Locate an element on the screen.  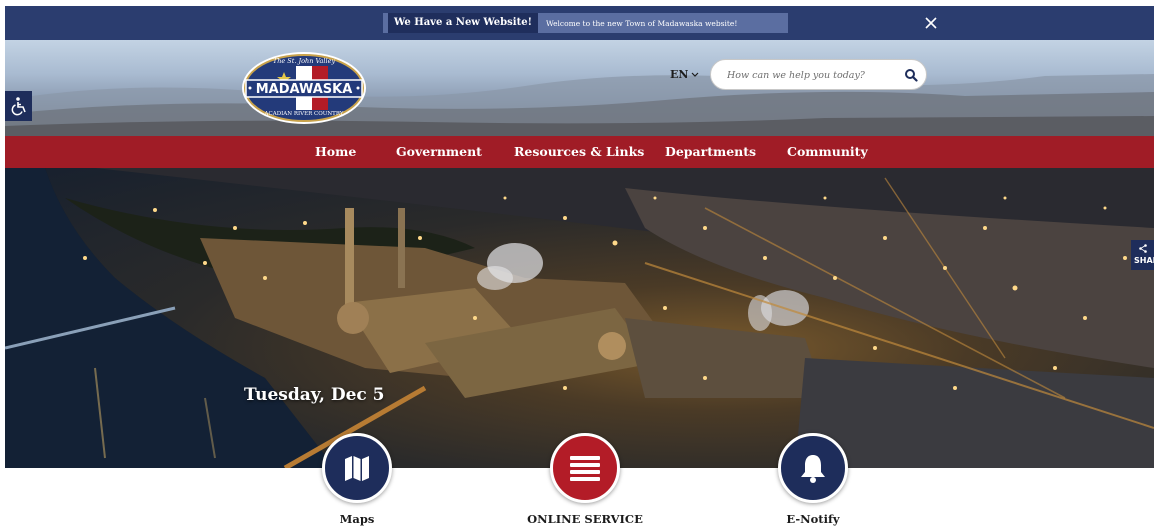
nav-item-resources-links: Resources & Links is located at coordinates (579, 152).